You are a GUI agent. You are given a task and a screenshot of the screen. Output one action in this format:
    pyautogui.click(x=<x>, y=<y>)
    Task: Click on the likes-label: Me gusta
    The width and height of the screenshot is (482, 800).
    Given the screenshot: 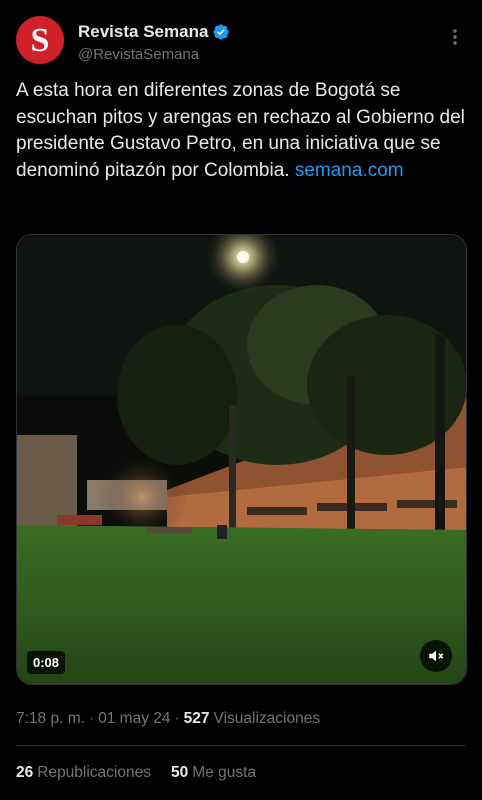 What is the action you would take?
    pyautogui.click(x=224, y=772)
    